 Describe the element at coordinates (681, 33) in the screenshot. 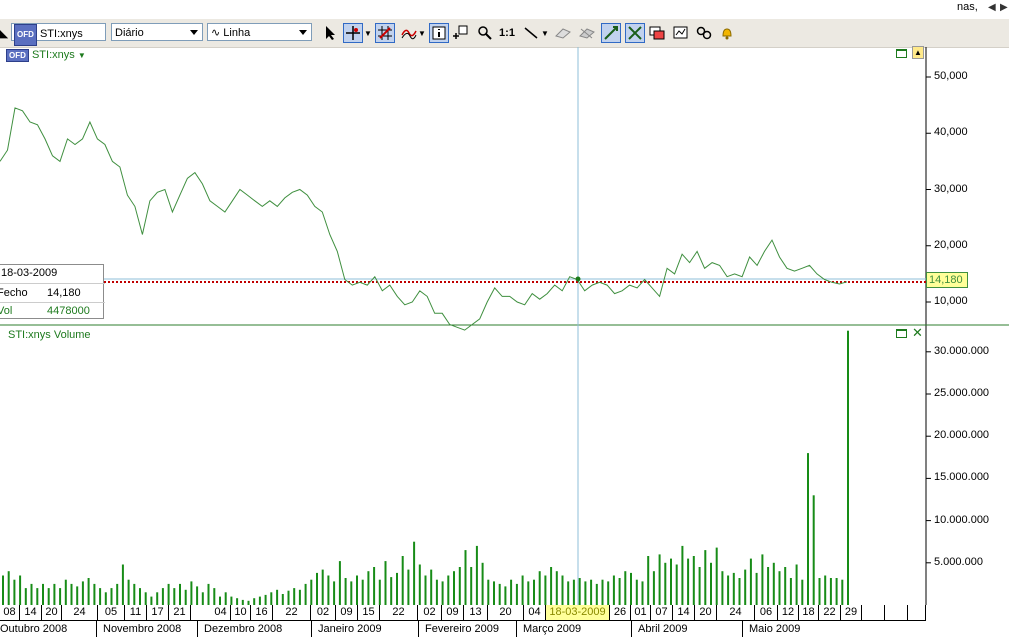

I see `chart-window-icon` at that location.